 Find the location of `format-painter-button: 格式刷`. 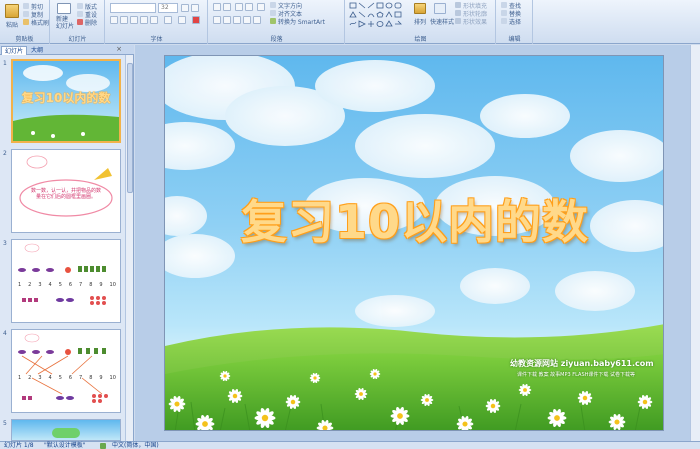

format-painter-button: 格式刷 is located at coordinates (40, 22).